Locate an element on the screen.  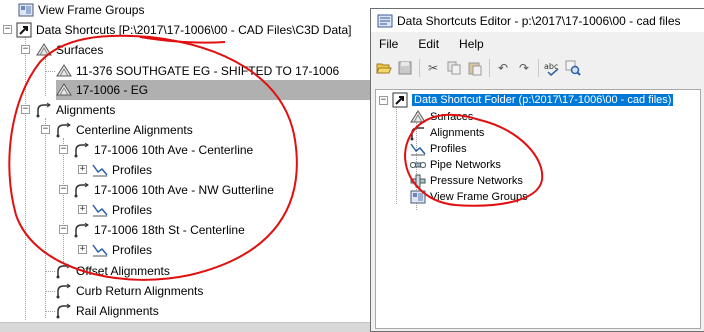
tree-item-alignment: 17-1006 18th St - Centerline is located at coordinates (159, 230).